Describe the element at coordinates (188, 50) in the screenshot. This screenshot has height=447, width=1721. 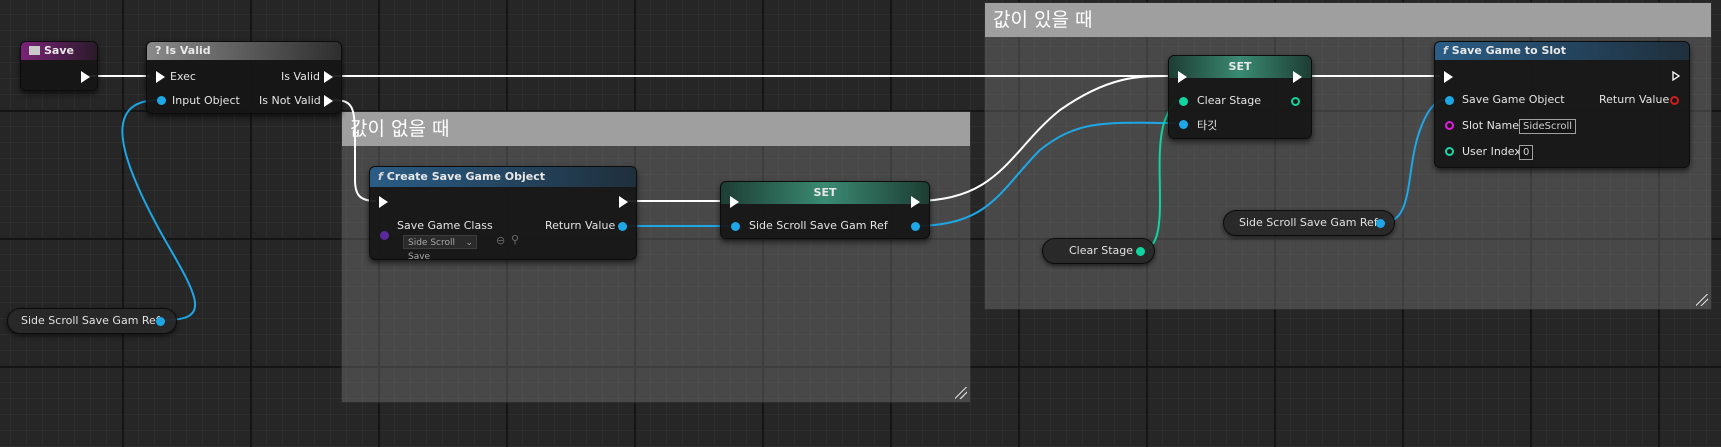
I see `node-title: Is Valid` at that location.